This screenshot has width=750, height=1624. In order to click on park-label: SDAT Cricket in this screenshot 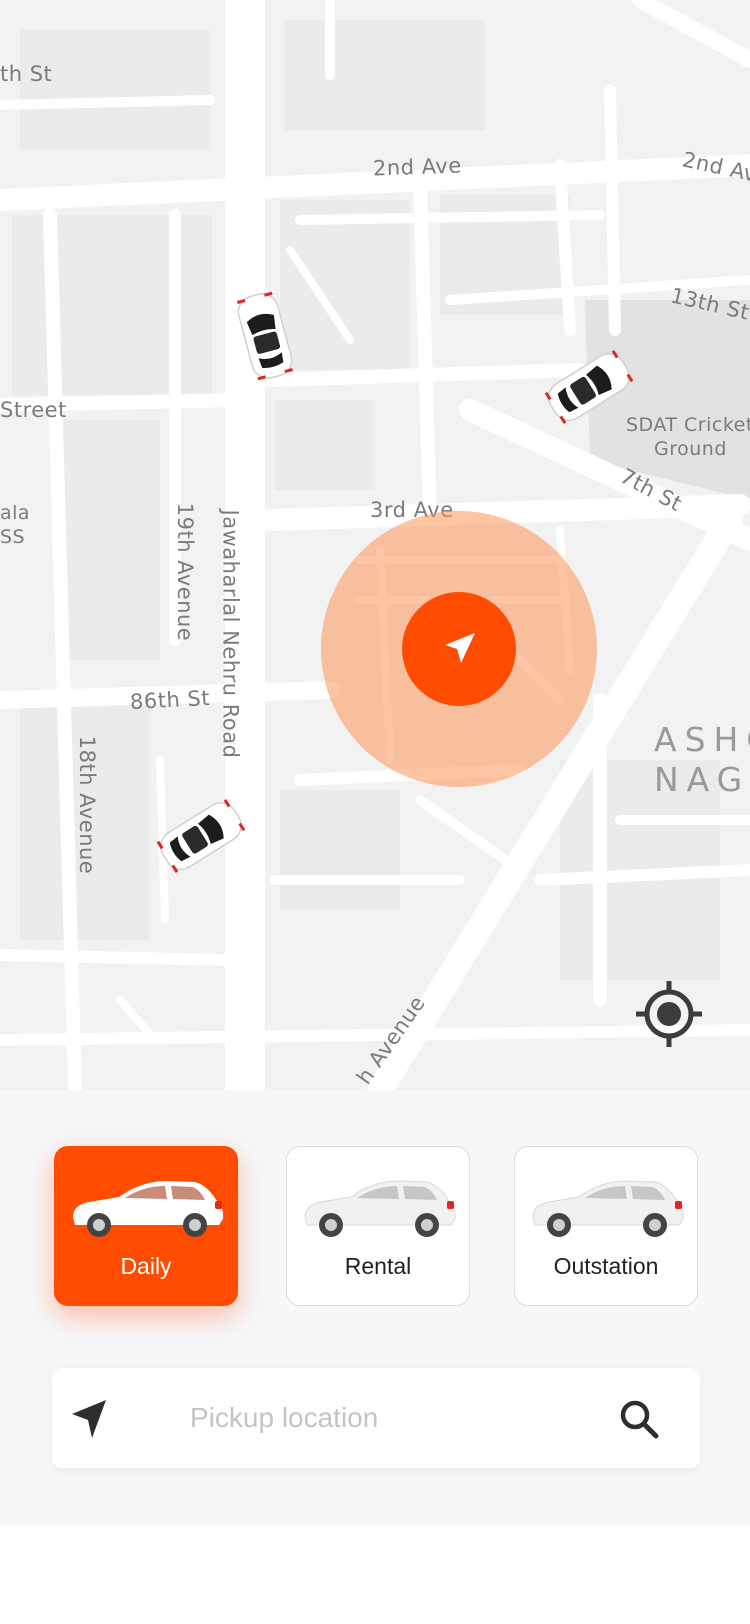, I will do `click(688, 425)`.